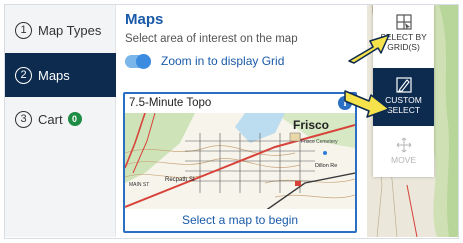 The height and width of the screenshot is (243, 463). I want to click on page-subtitle: Select area of interest on the map, so click(211, 39).